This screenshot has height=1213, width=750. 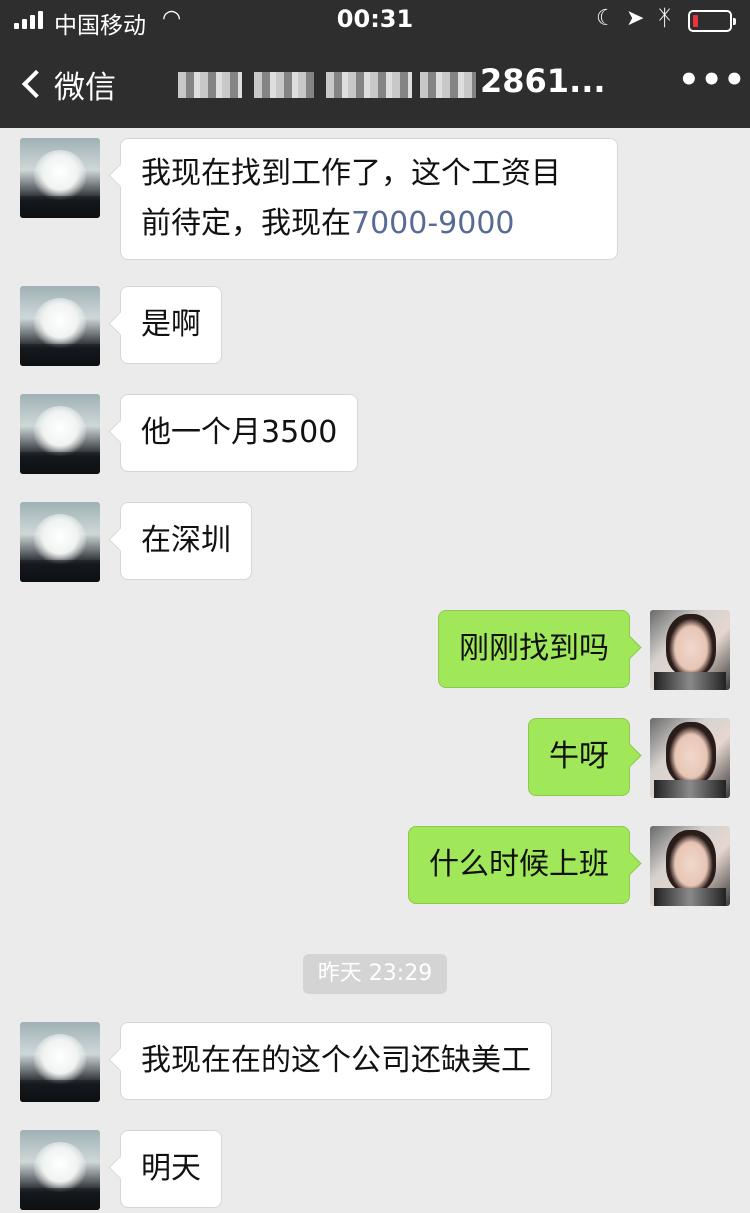 I want to click on bluetooth-icon: ᛡ, so click(x=665, y=18).